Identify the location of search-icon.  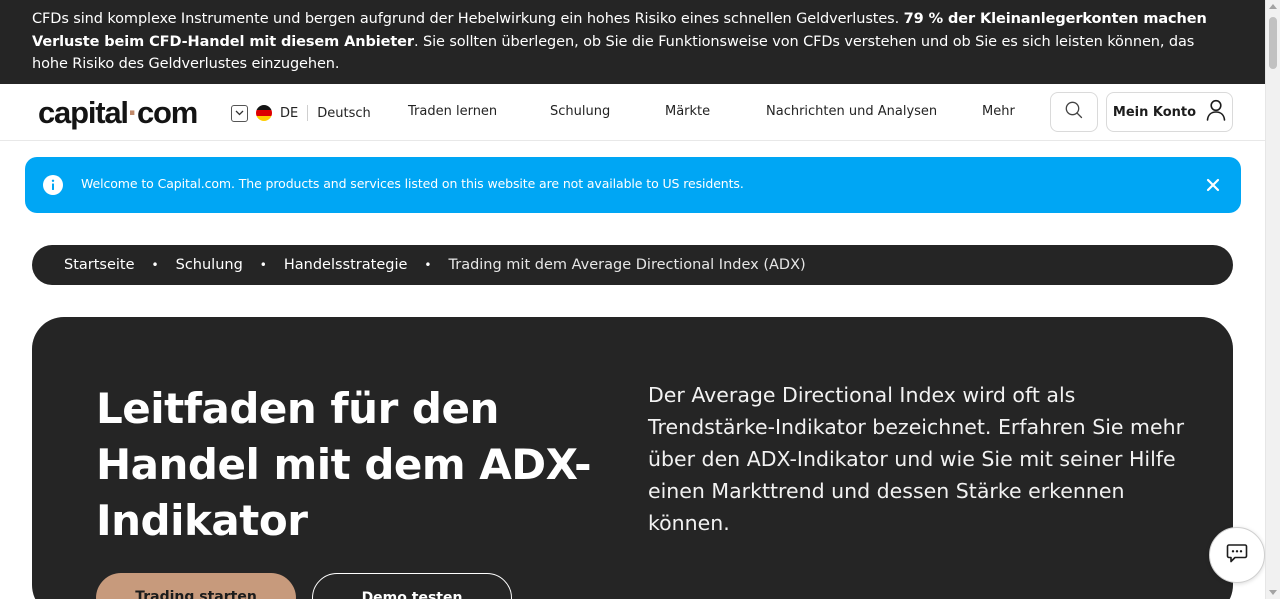
(1074, 112).